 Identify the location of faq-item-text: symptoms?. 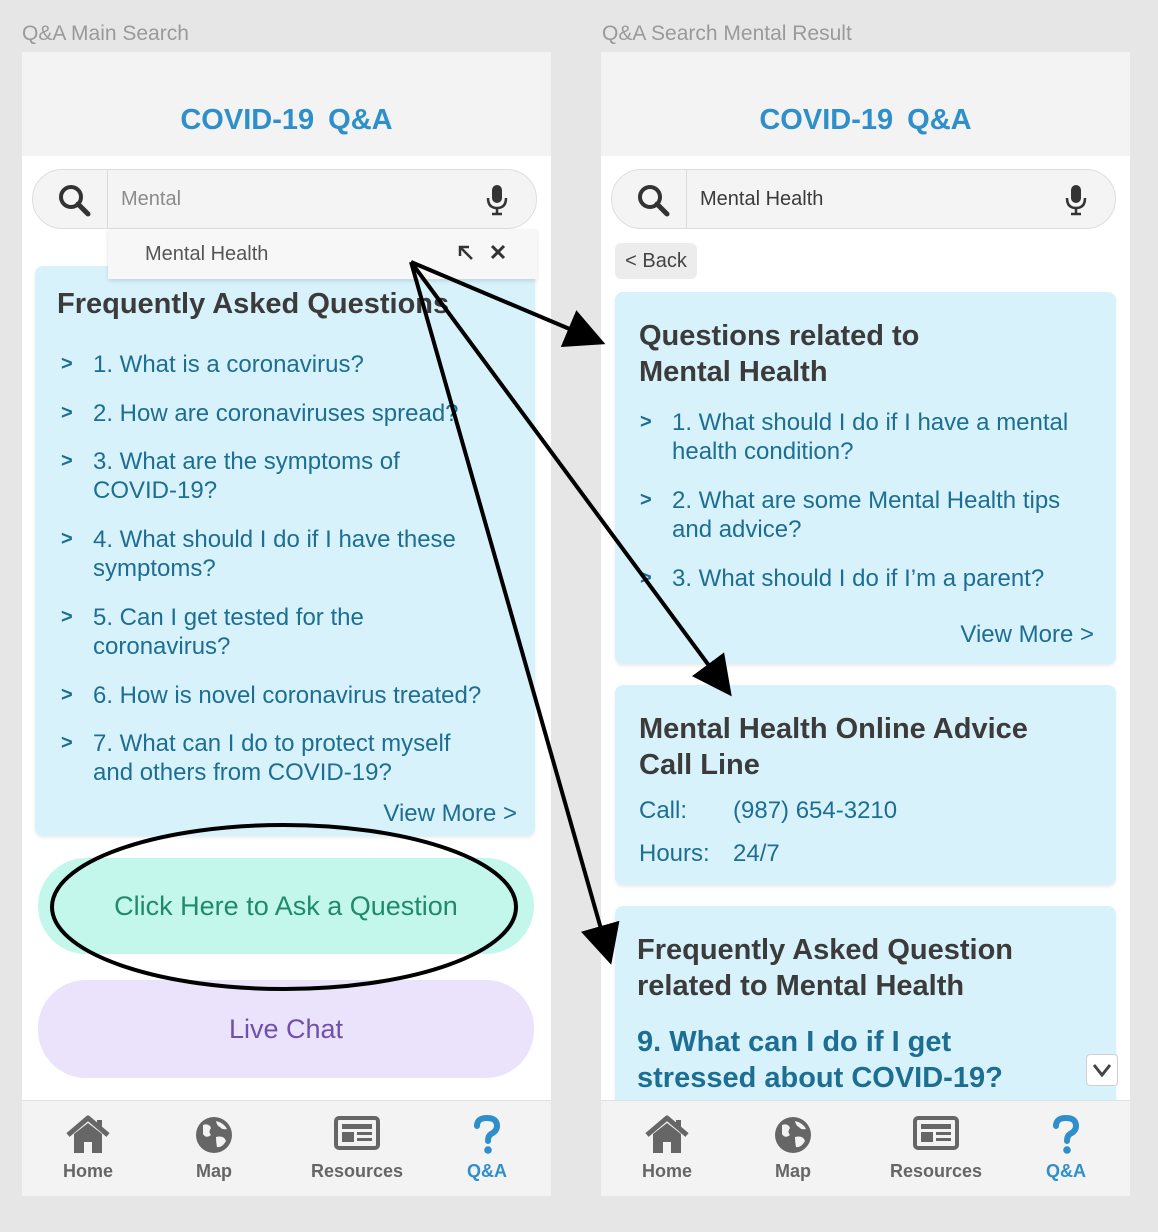
(154, 568).